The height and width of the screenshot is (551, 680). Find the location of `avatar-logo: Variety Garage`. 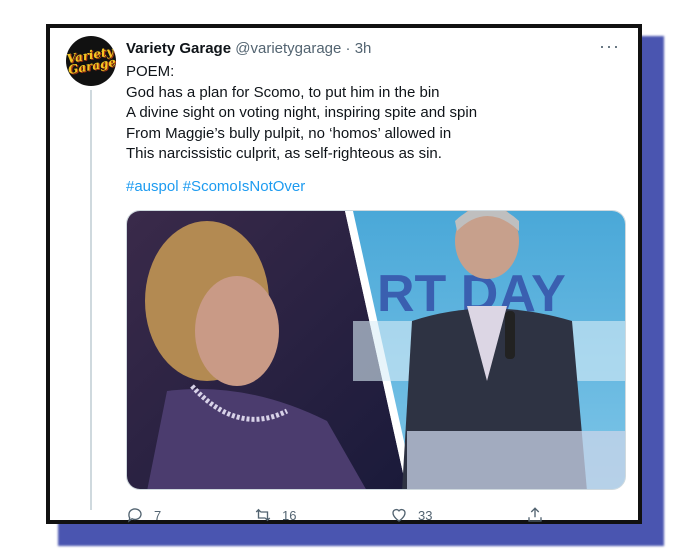

avatar-logo: Variety Garage is located at coordinates (91, 60).